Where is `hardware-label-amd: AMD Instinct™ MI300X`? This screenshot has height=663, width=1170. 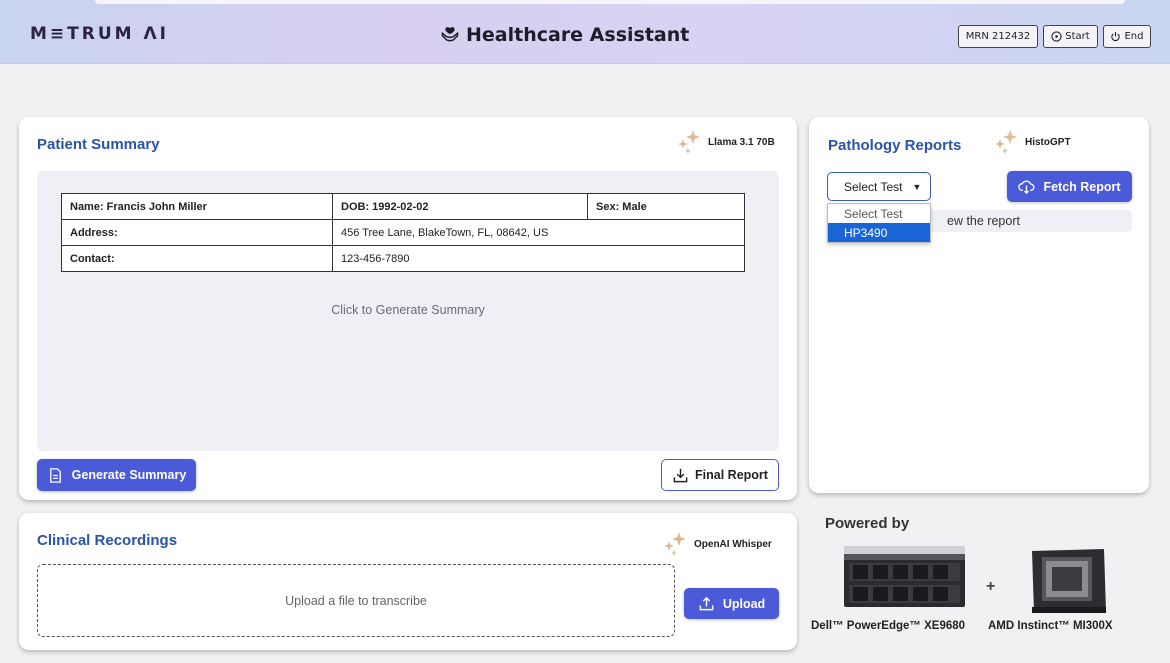
hardware-label-amd: AMD Instinct™ MI300X is located at coordinates (1050, 626).